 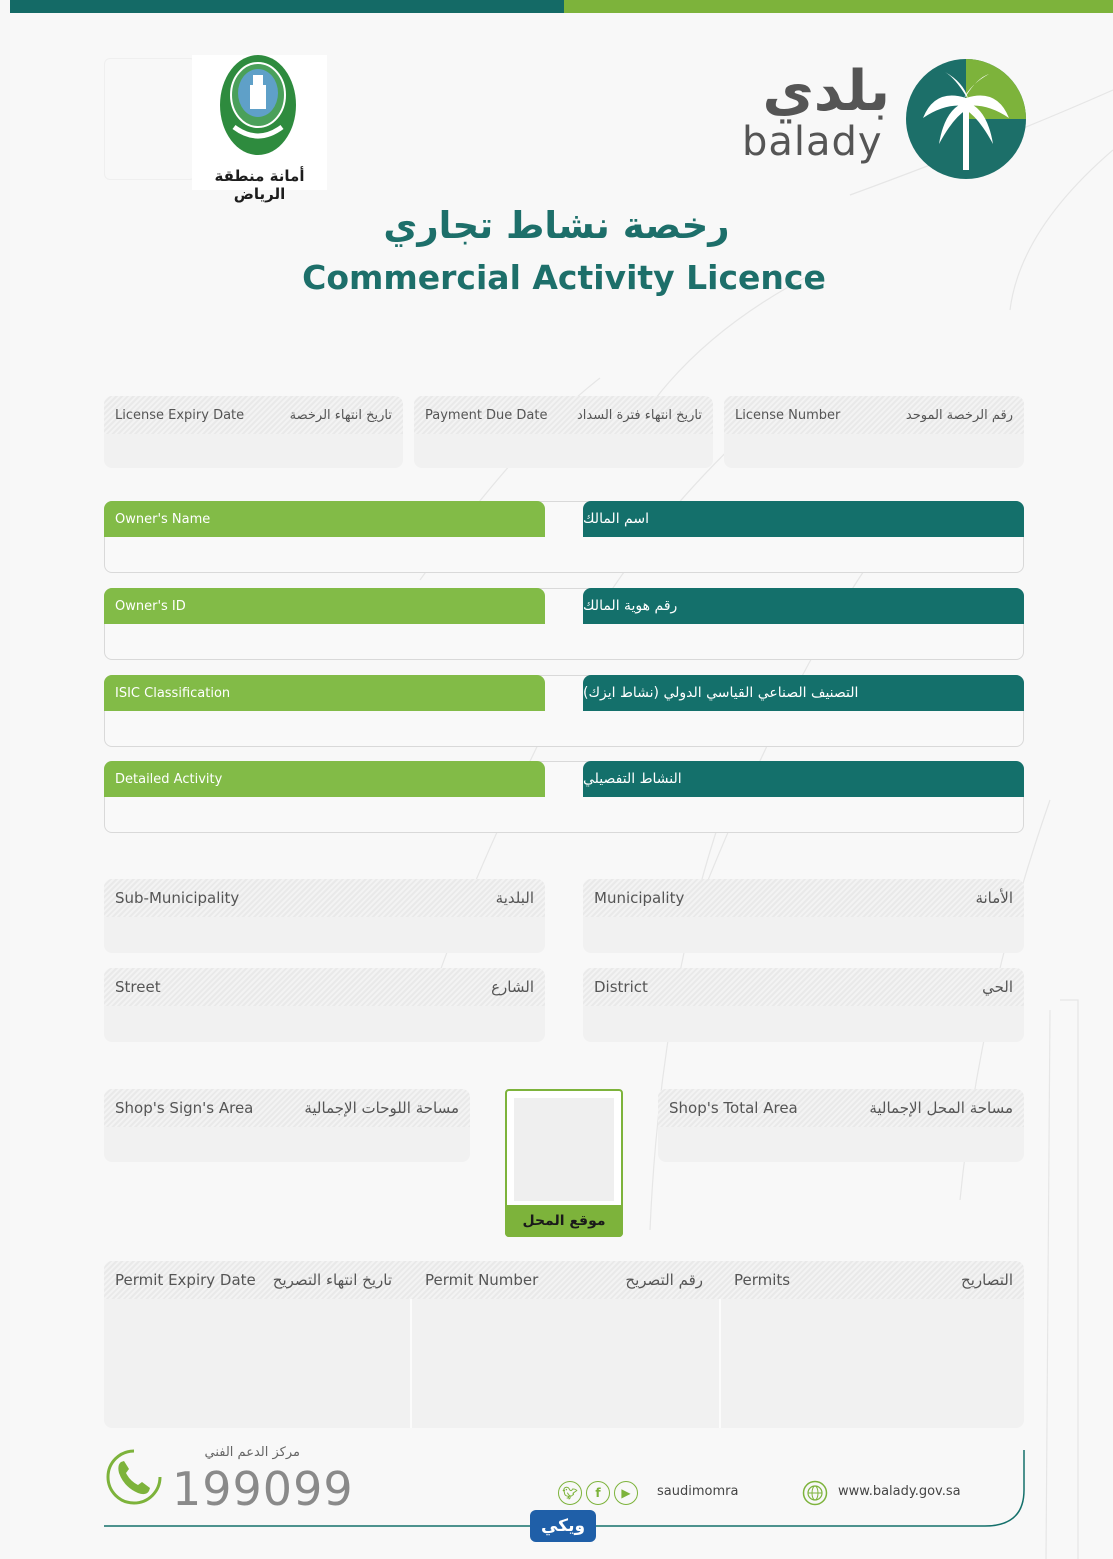 What do you see at coordinates (563, 432) in the screenshot?
I see `payment-due-date-field: Payment Due Date تاريخ انتهاء فترة السداد` at bounding box center [563, 432].